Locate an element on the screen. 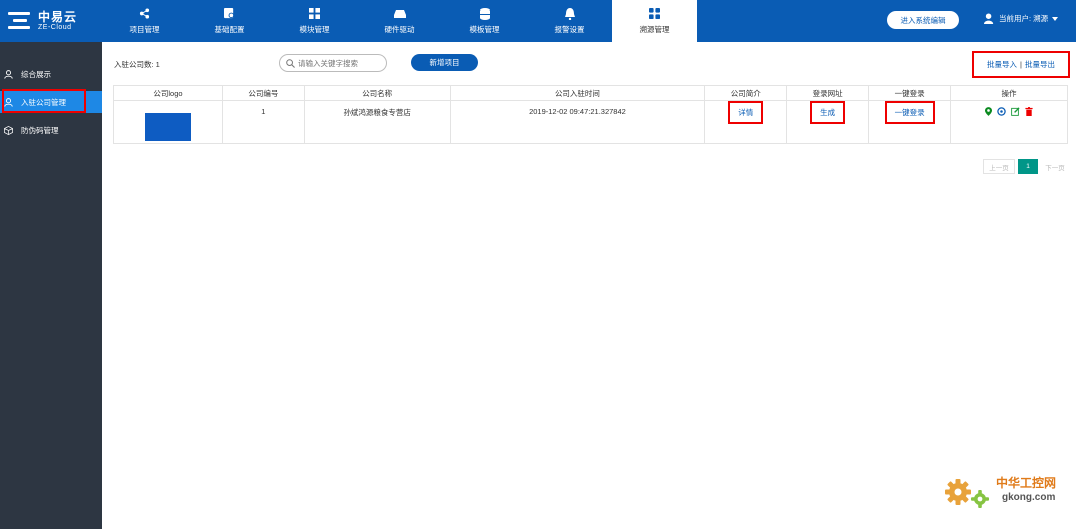 The width and height of the screenshot is (1076, 529). sidebar-item-anticounterfeit: 防伪码管理 is located at coordinates (51, 130).